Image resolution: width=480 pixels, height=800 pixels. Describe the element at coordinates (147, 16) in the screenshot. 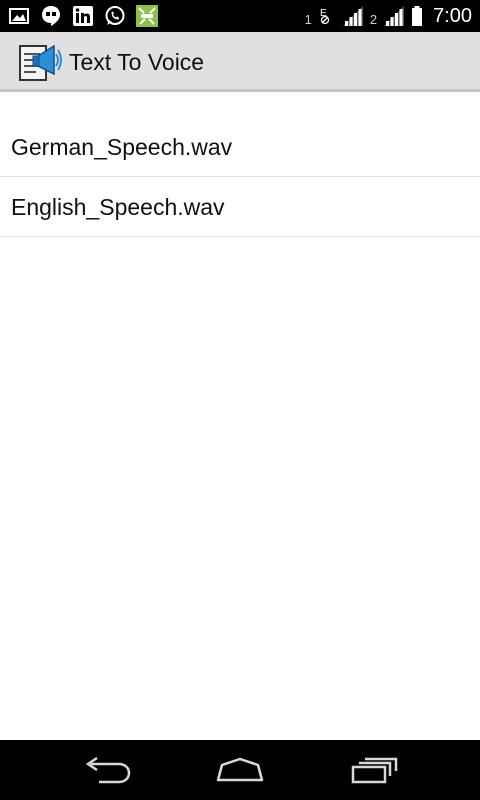

I see `android-icon` at that location.